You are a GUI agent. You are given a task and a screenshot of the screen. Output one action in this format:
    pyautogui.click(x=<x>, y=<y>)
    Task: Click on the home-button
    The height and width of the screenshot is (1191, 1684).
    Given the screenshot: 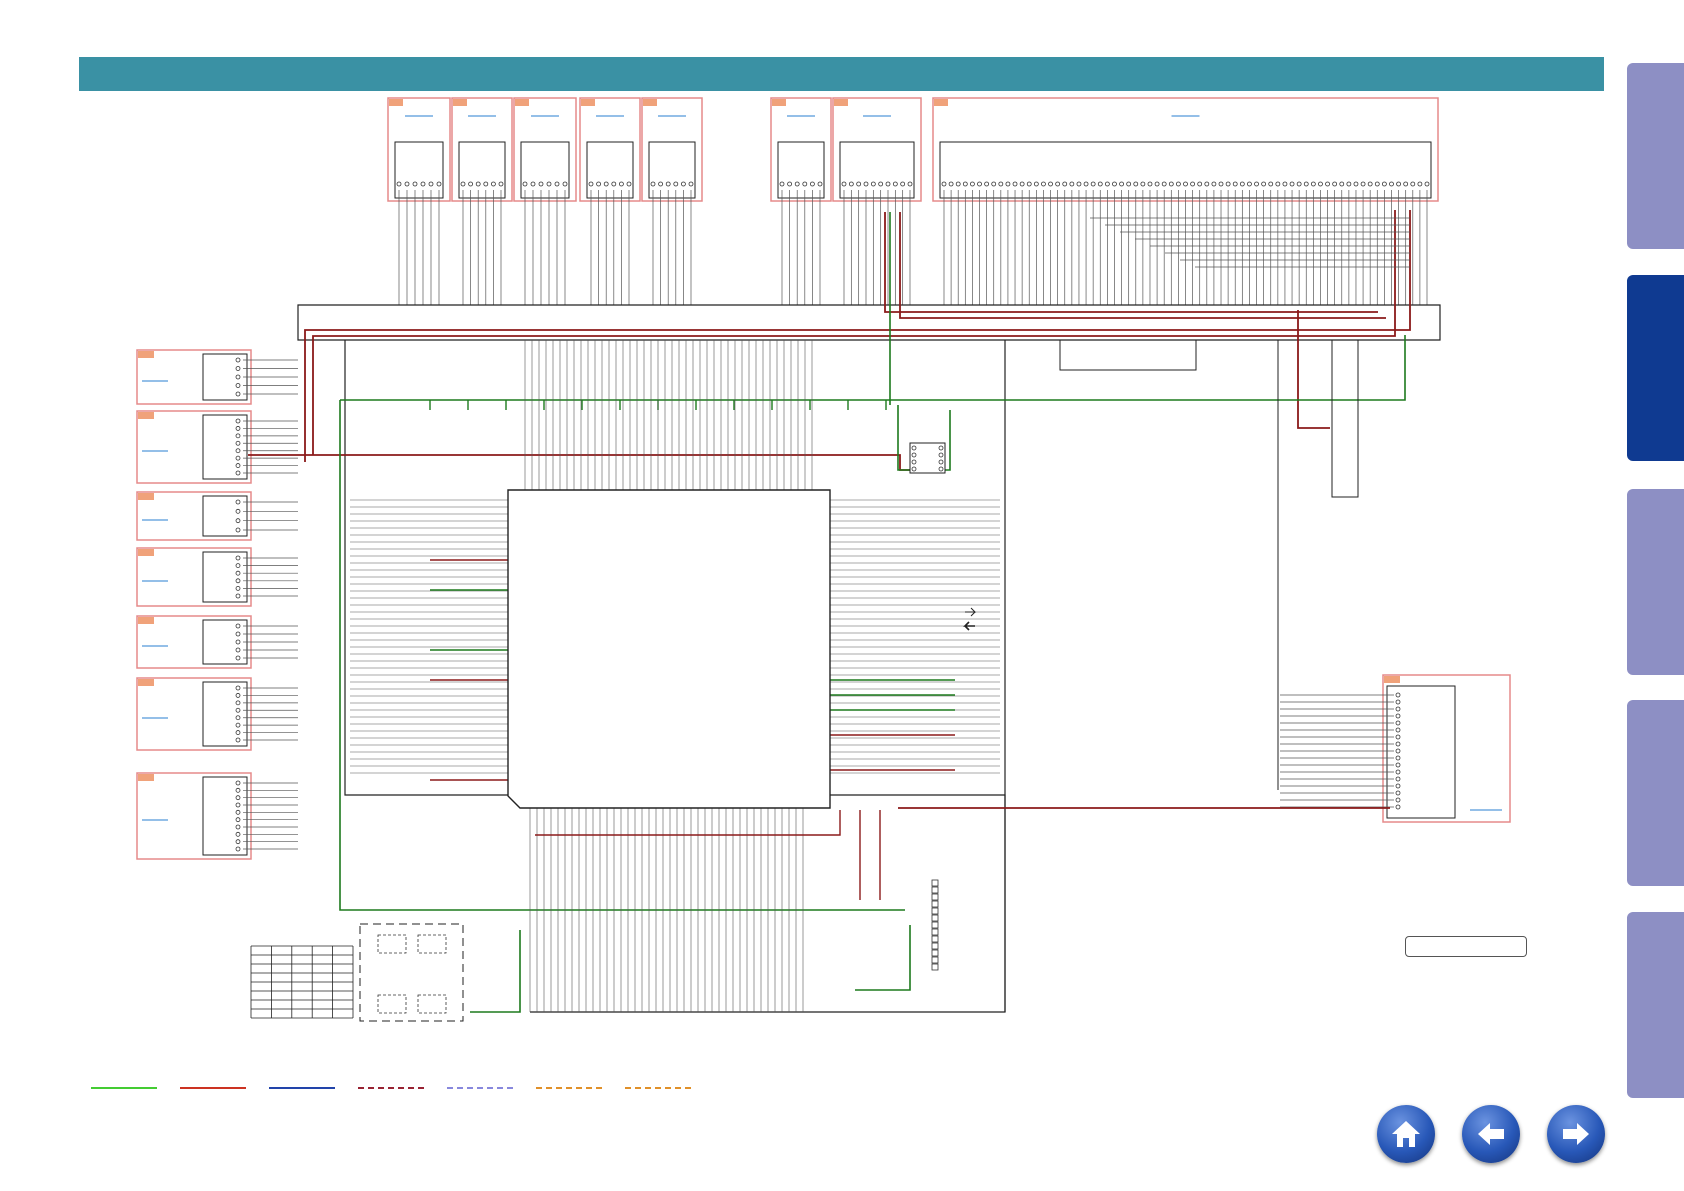 What is the action you would take?
    pyautogui.click(x=1406, y=1134)
    